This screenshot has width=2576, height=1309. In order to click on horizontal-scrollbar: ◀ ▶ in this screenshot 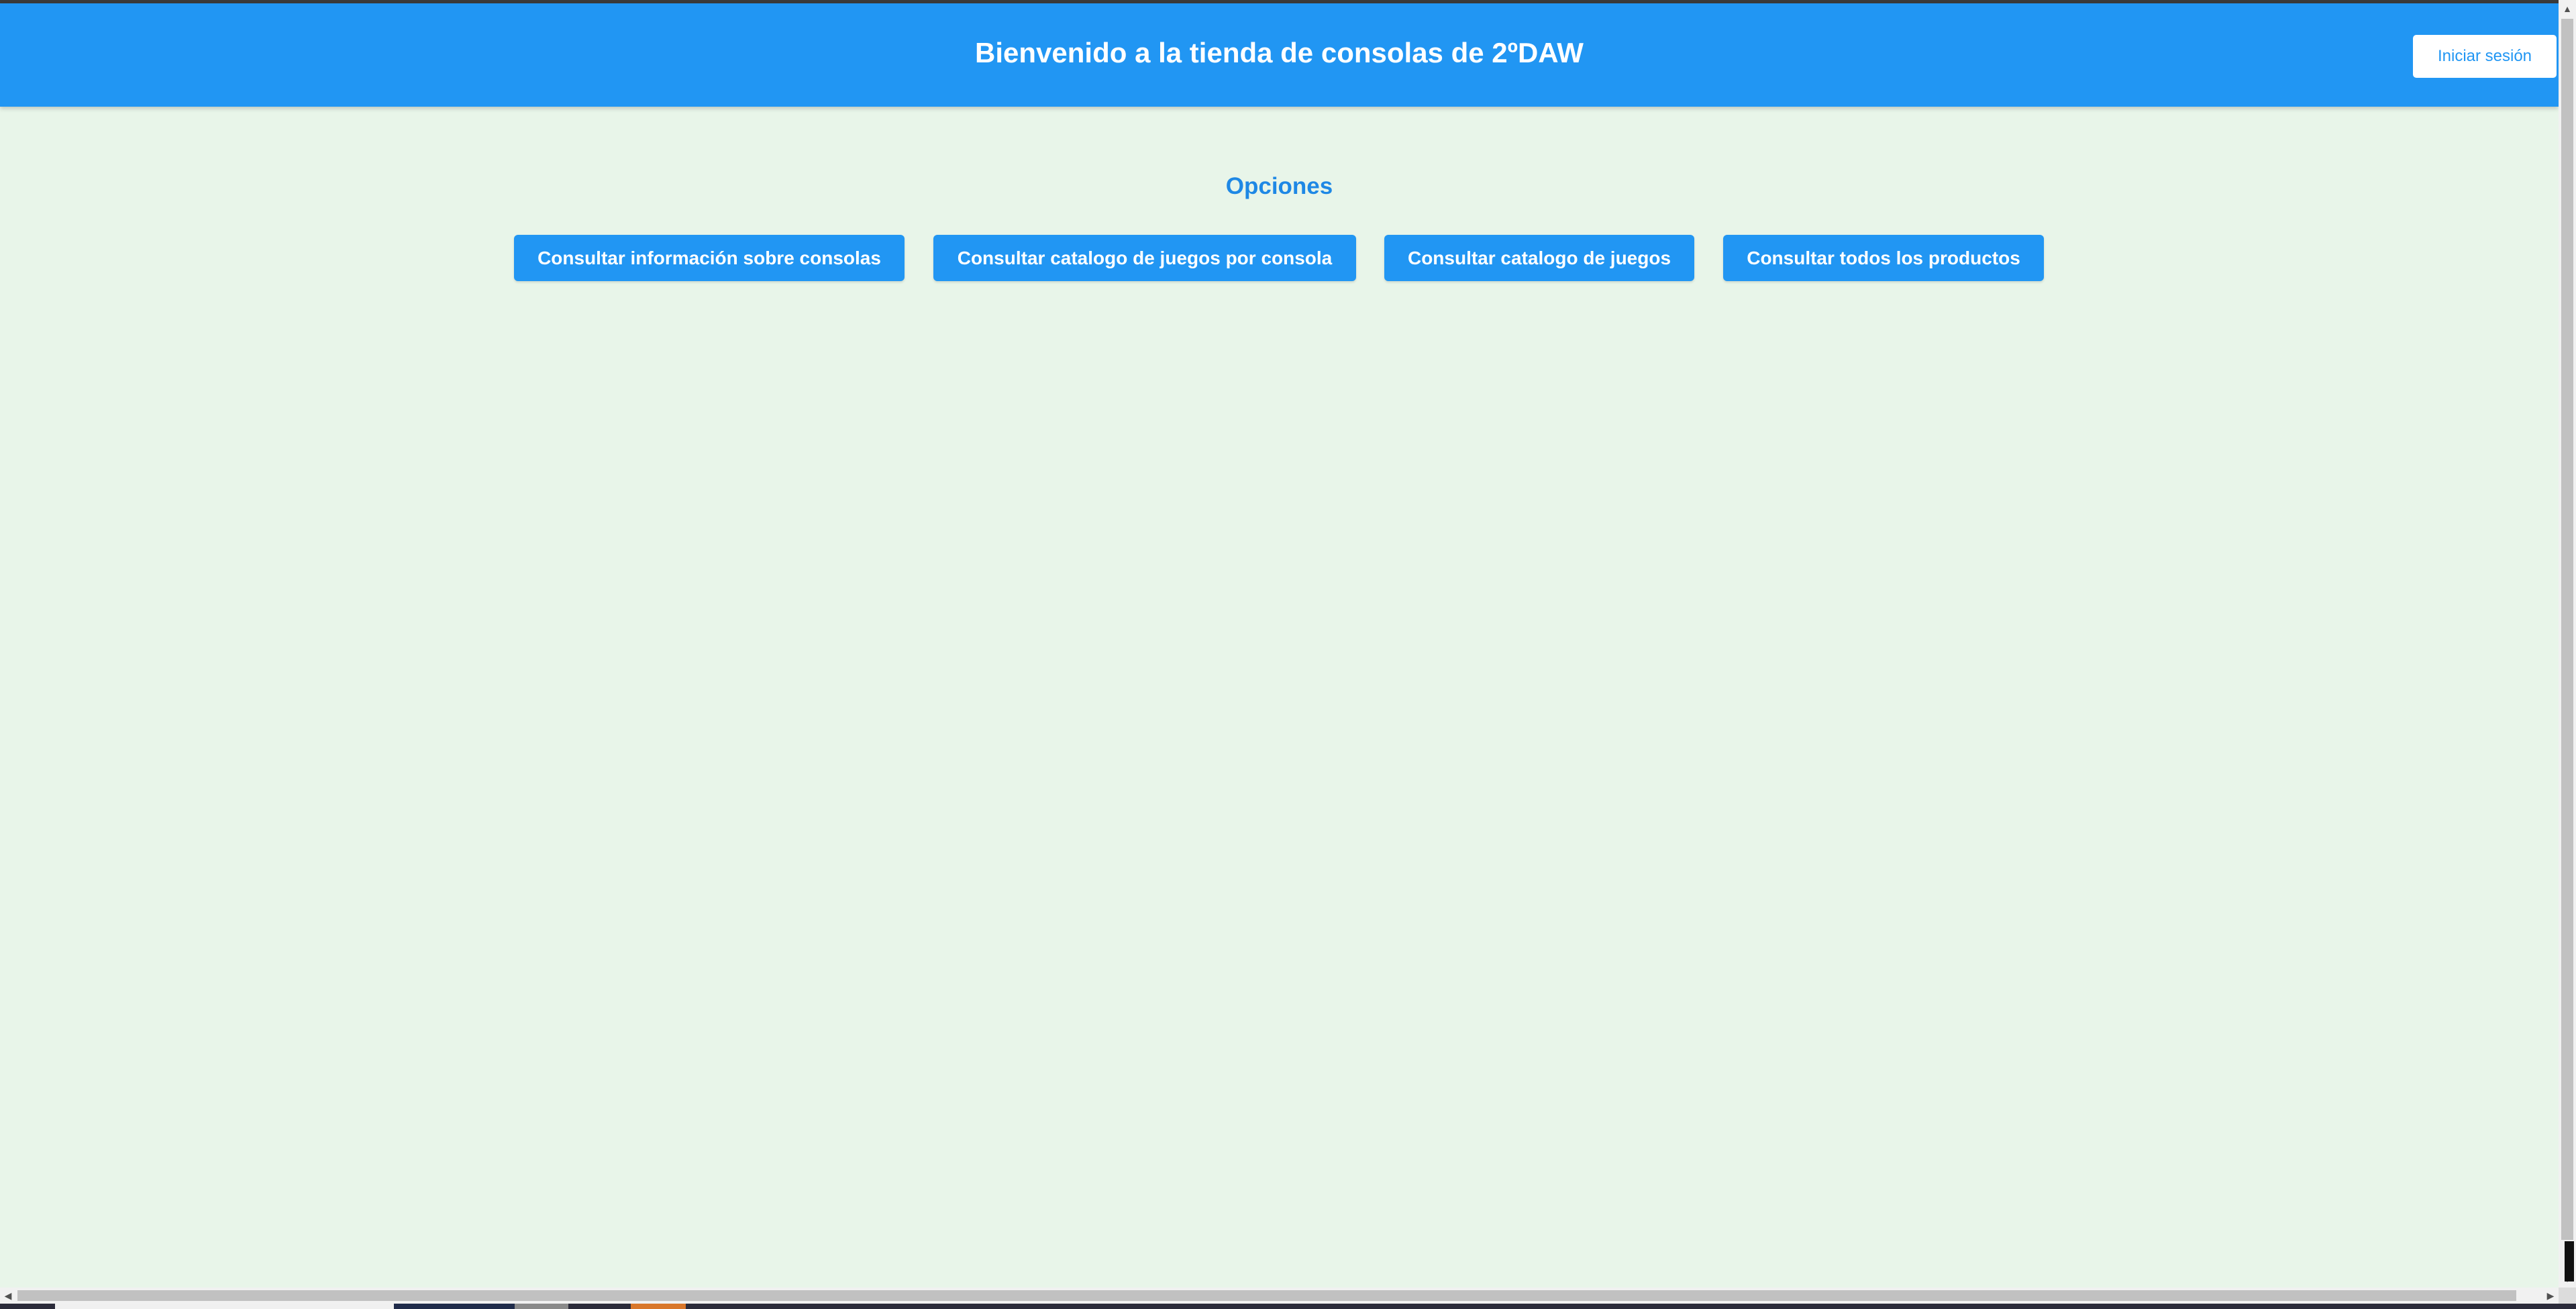, I will do `click(1279, 1296)`.